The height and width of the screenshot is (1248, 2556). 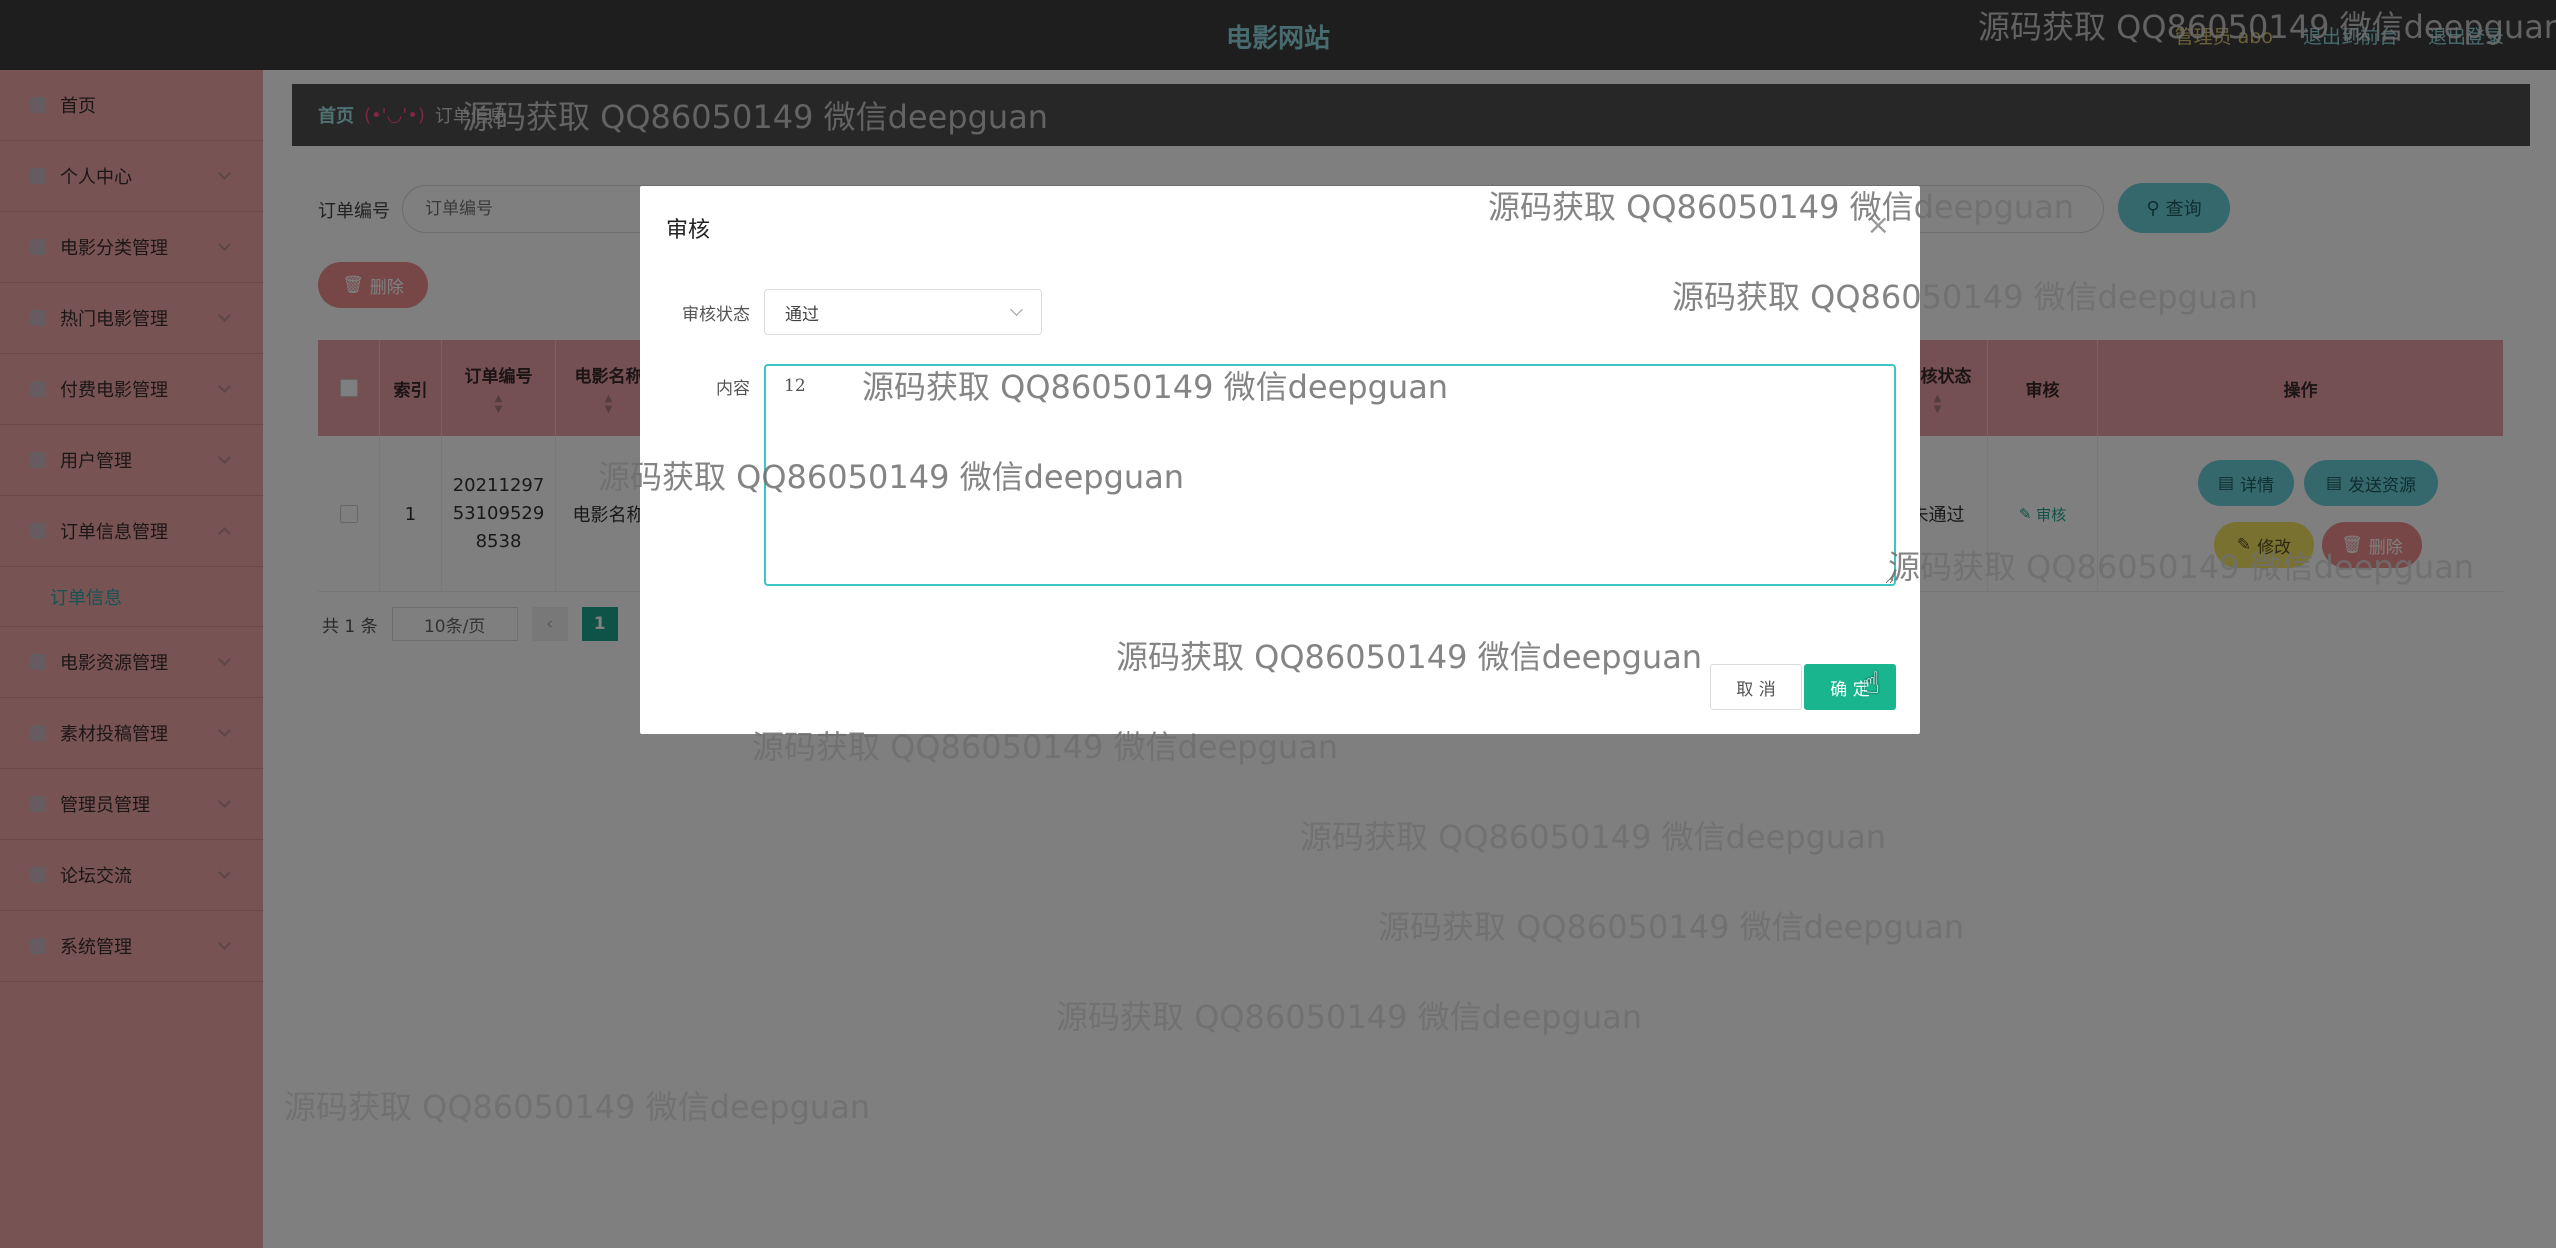 What do you see at coordinates (1850, 687) in the screenshot?
I see `confirm-button: 确 定` at bounding box center [1850, 687].